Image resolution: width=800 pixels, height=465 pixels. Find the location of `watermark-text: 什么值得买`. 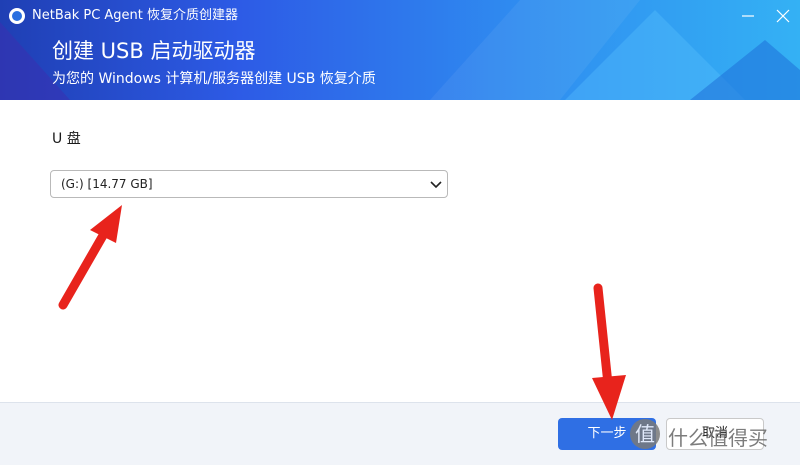

watermark-text: 什么值得买 is located at coordinates (718, 438).